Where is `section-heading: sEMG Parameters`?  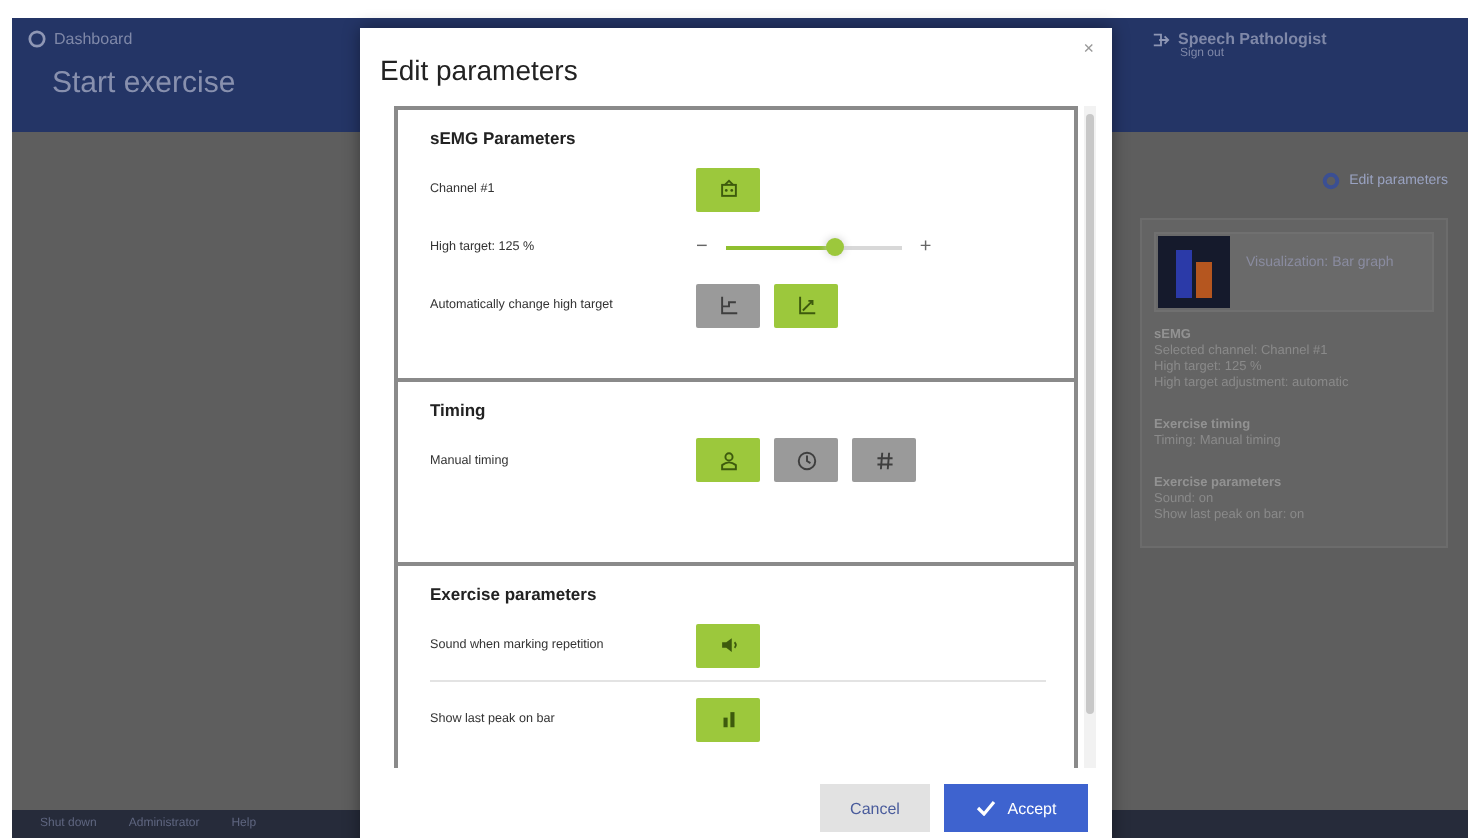
section-heading: sEMG Parameters is located at coordinates (504, 138).